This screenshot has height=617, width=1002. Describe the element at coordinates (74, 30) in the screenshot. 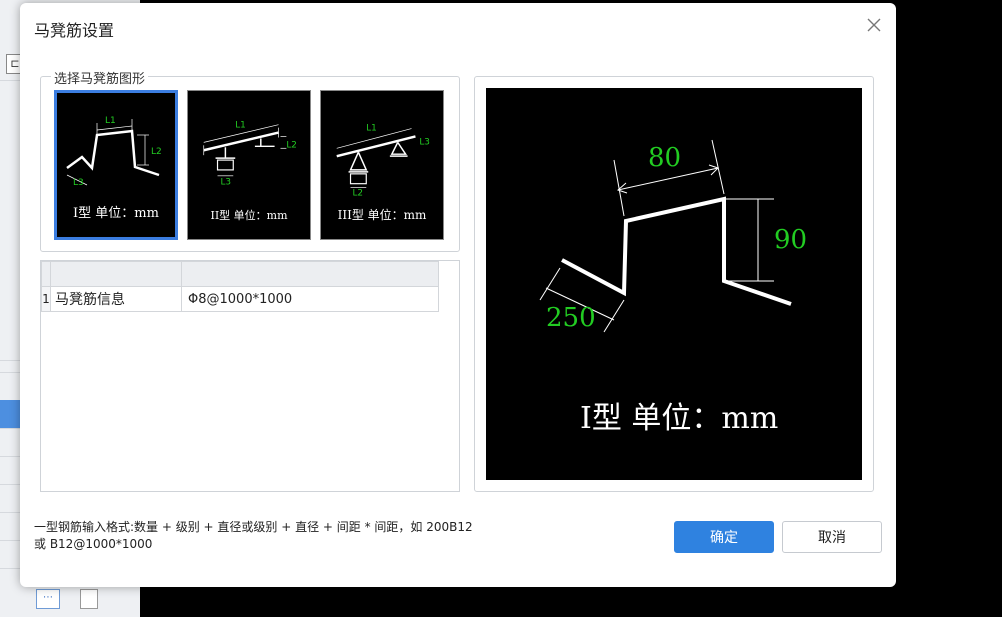

I see `dialog-title: 马凳筋设置` at that location.